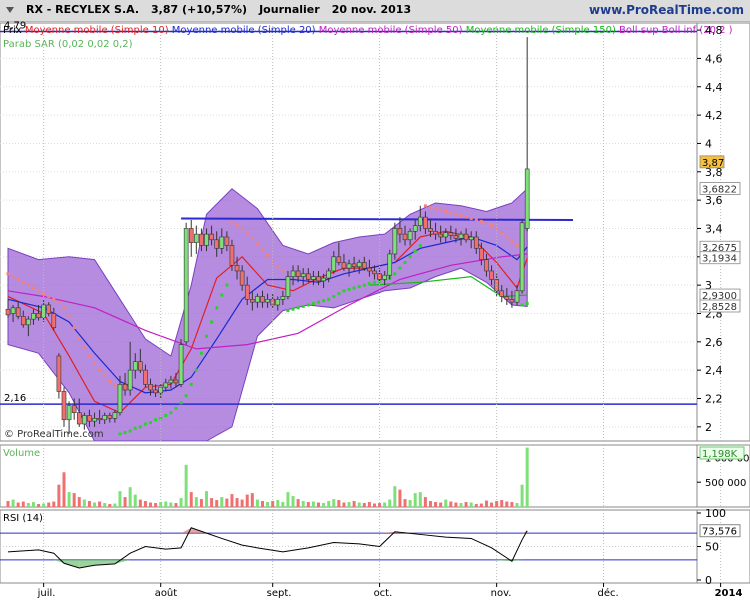  I want to click on legend-ma20: Moyenne mobile (Simple 20), so click(242, 30).